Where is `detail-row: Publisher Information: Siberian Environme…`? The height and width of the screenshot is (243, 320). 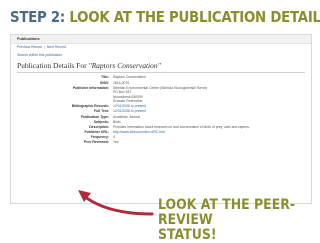
detail-row: Publisher Information: Siberian Environme… is located at coordinates (134, 94).